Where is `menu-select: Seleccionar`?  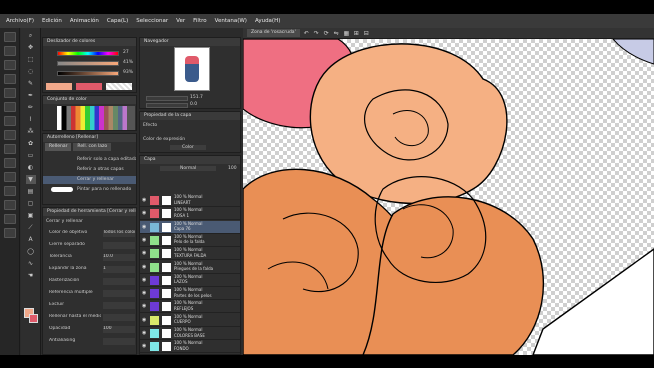
menu-select: Seleccionar is located at coordinates (152, 21).